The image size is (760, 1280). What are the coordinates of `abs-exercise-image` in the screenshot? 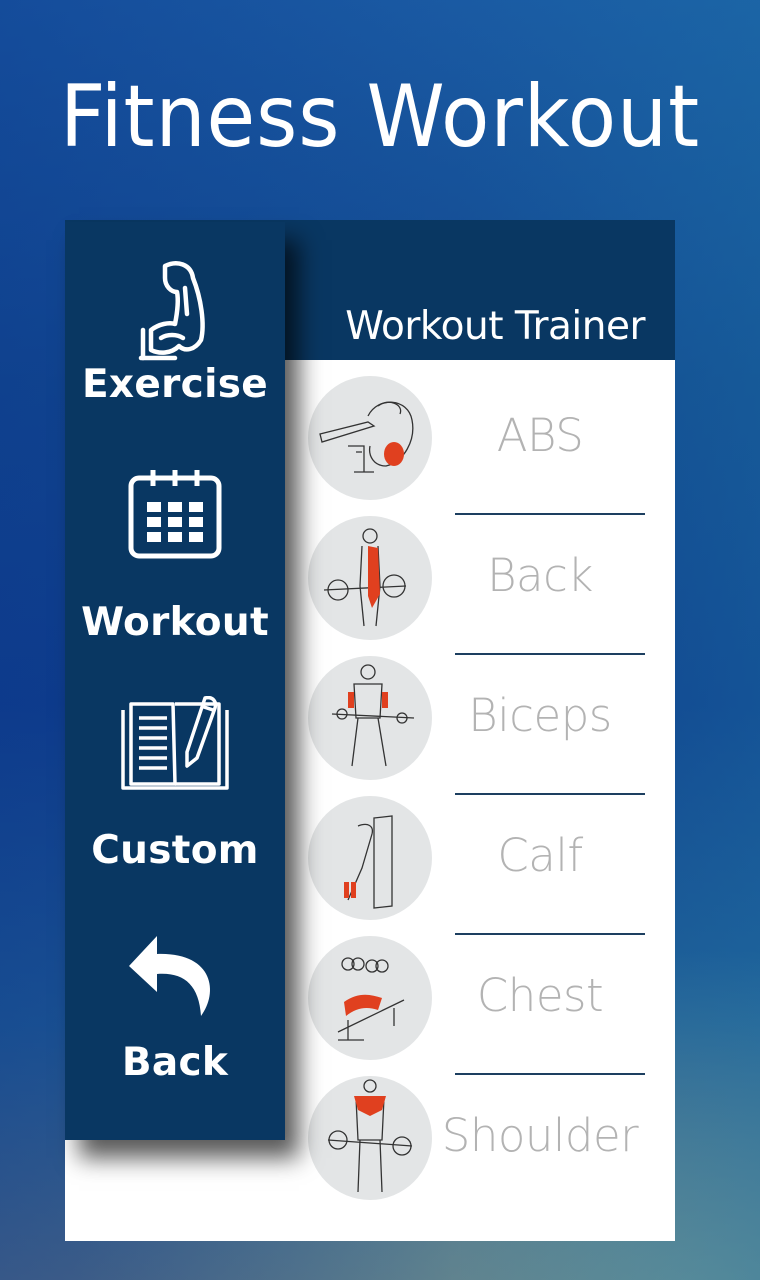 It's located at (370, 438).